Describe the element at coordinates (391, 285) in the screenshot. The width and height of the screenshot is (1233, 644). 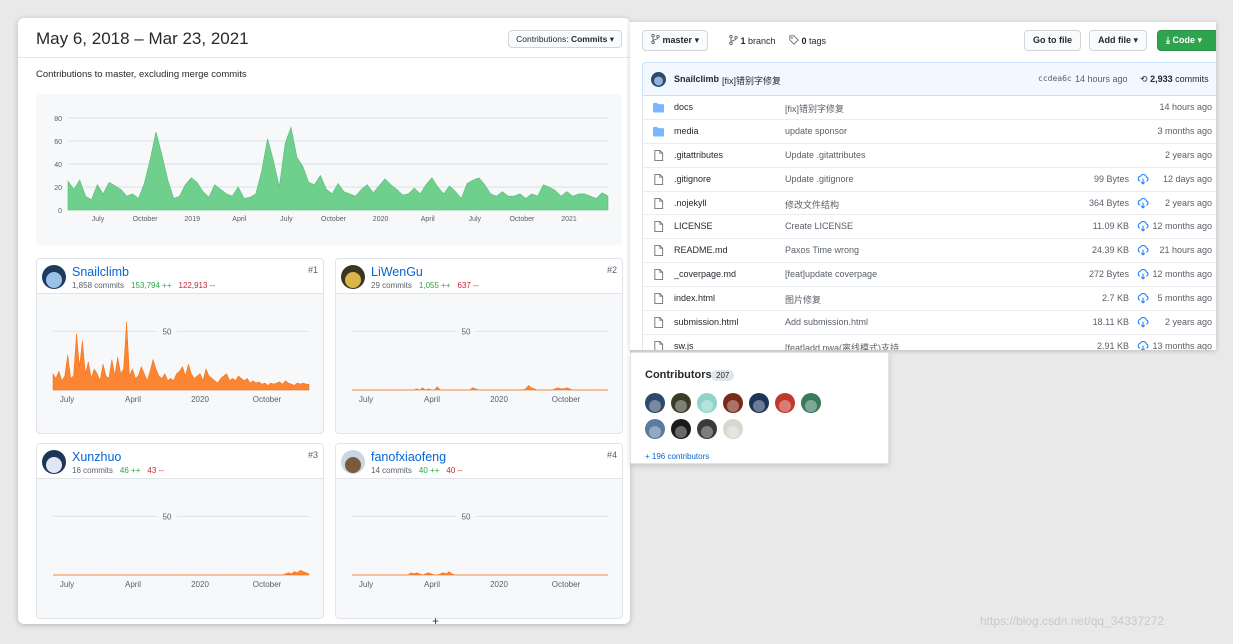
I see `commit-count: 29 commits` at that location.